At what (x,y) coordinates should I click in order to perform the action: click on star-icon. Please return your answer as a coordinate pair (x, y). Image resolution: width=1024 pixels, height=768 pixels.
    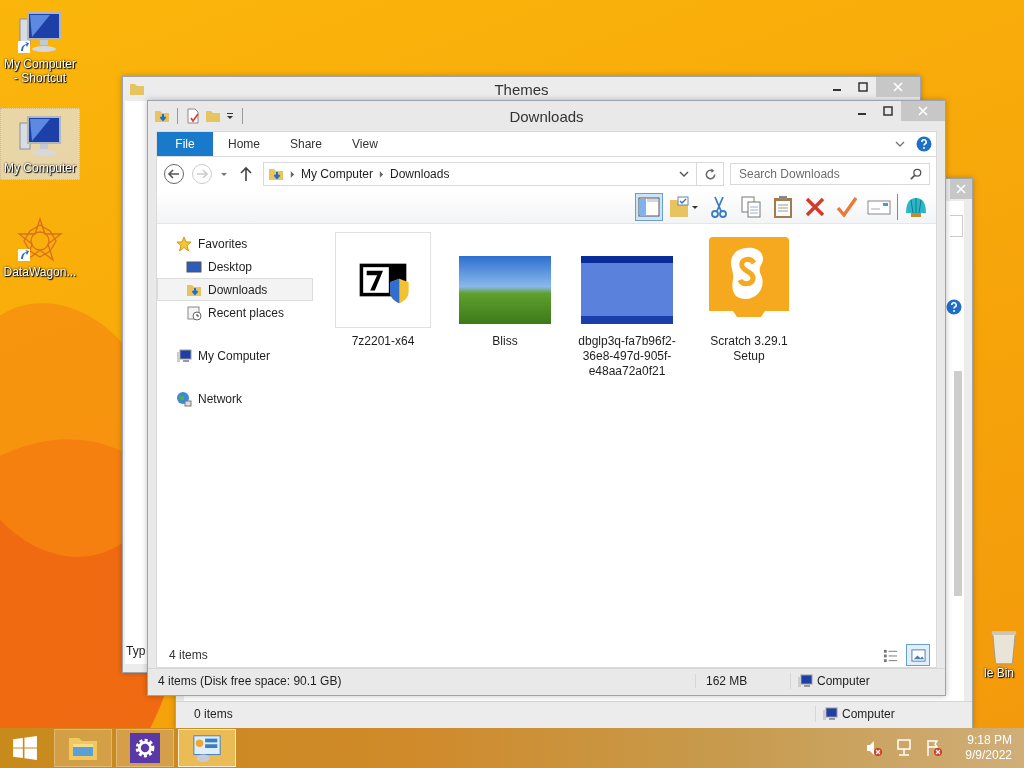
    Looking at the image, I should click on (184, 243).